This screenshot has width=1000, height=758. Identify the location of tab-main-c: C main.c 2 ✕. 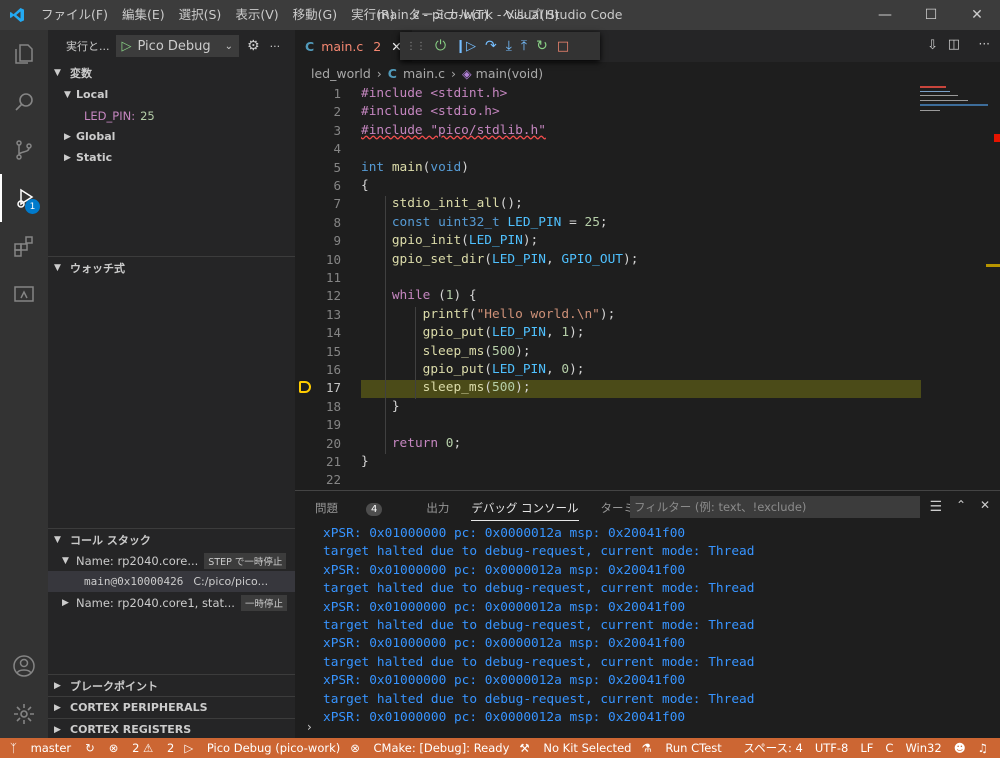
(353, 46).